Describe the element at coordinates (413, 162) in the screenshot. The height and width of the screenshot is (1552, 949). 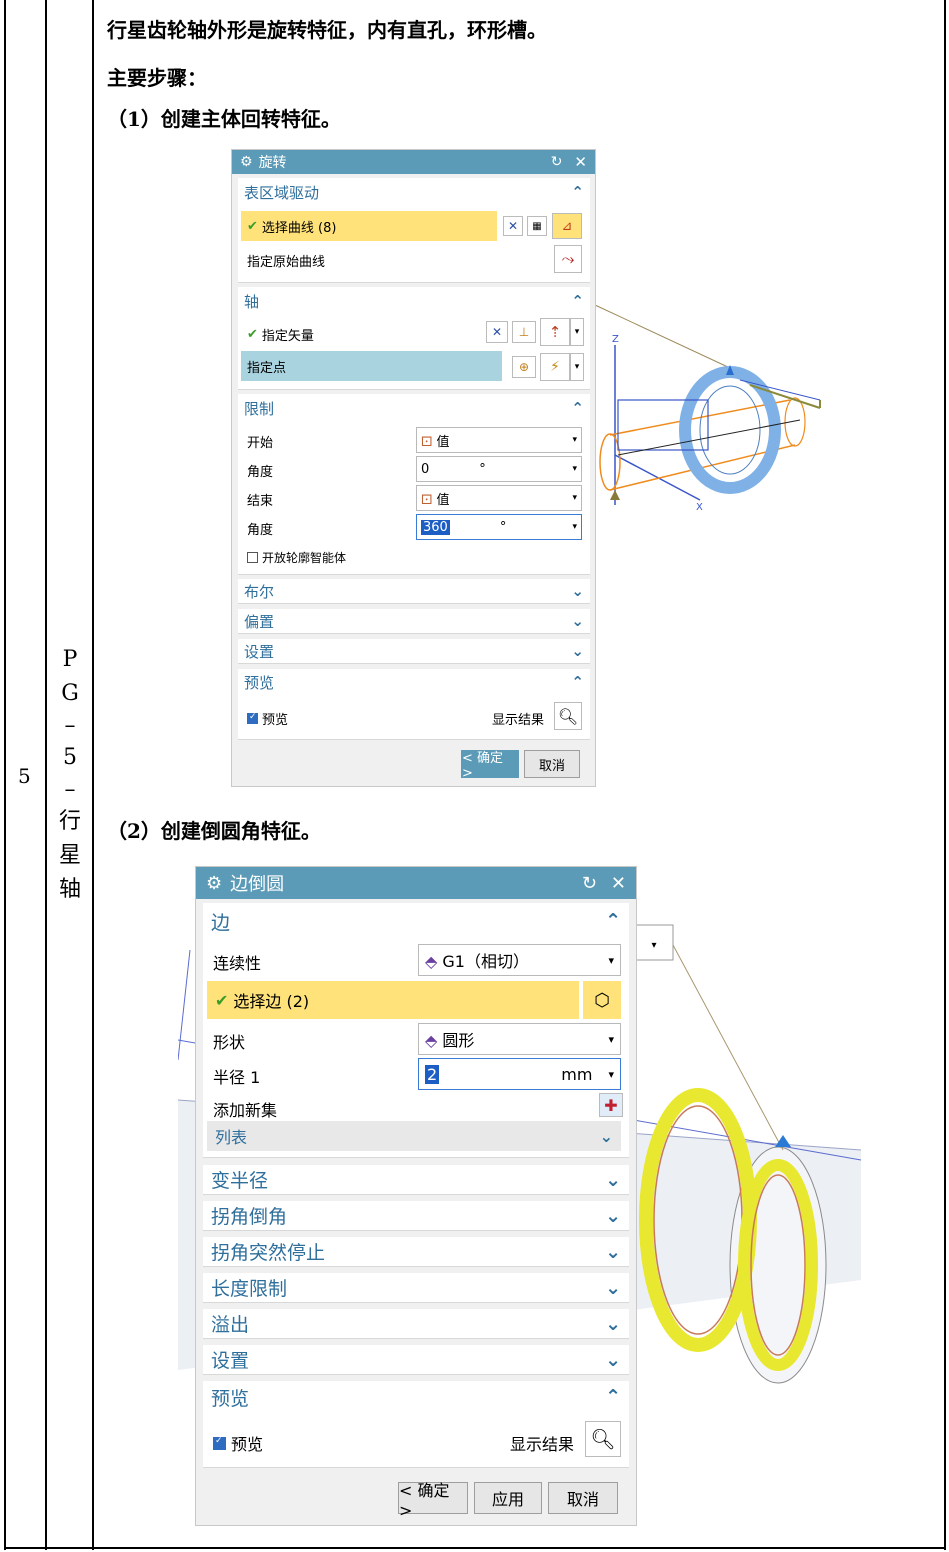
I see `revolve-dialog-titlebar: ⚙ 旋转 ↻ ✕` at that location.